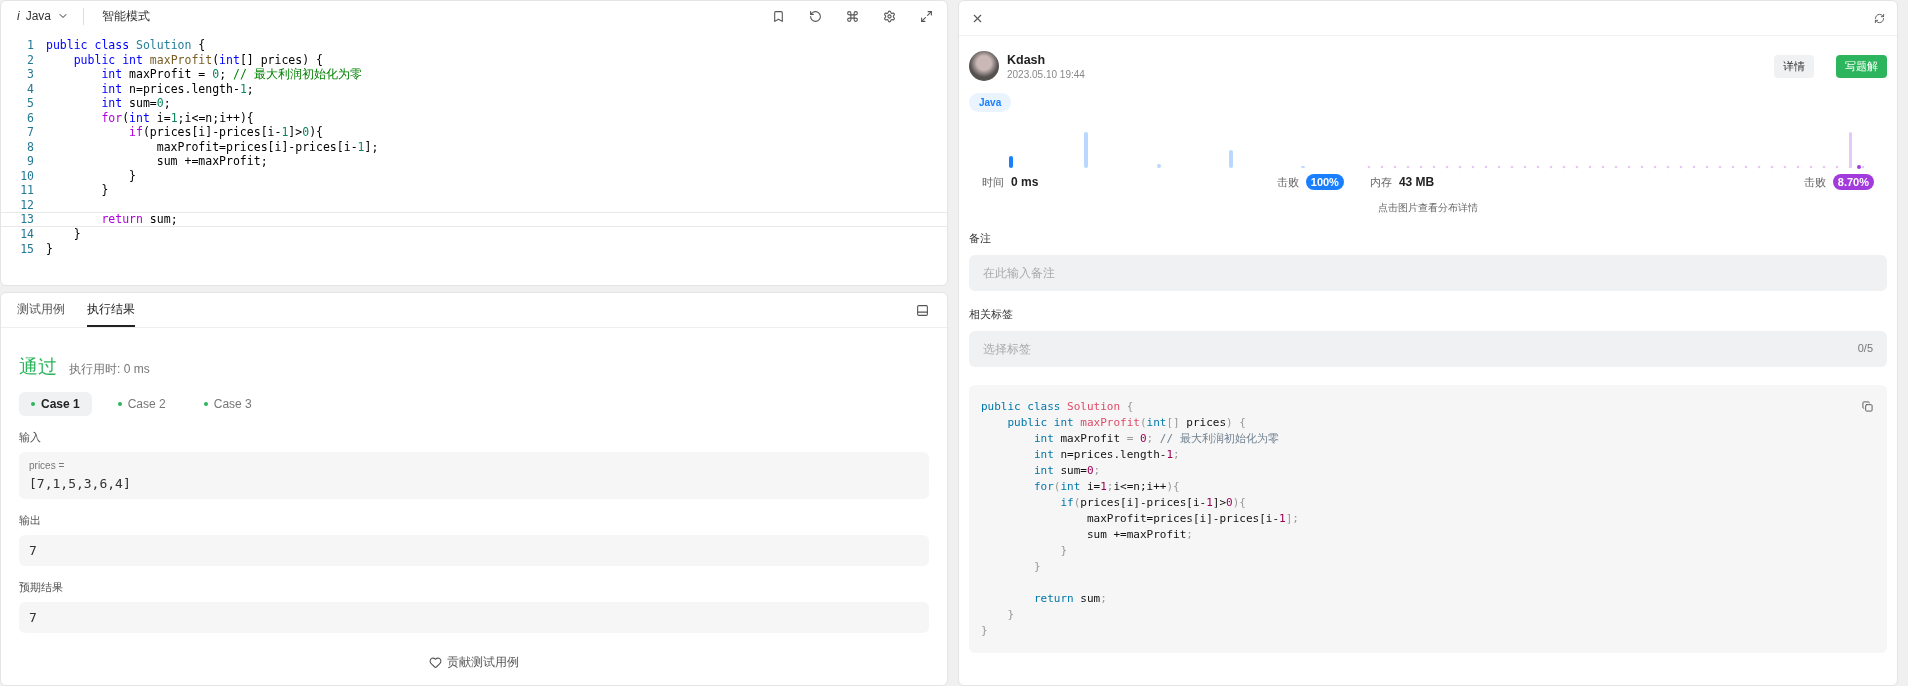 The width and height of the screenshot is (1908, 686). I want to click on contribute-button: 贡献测试用例, so click(474, 662).